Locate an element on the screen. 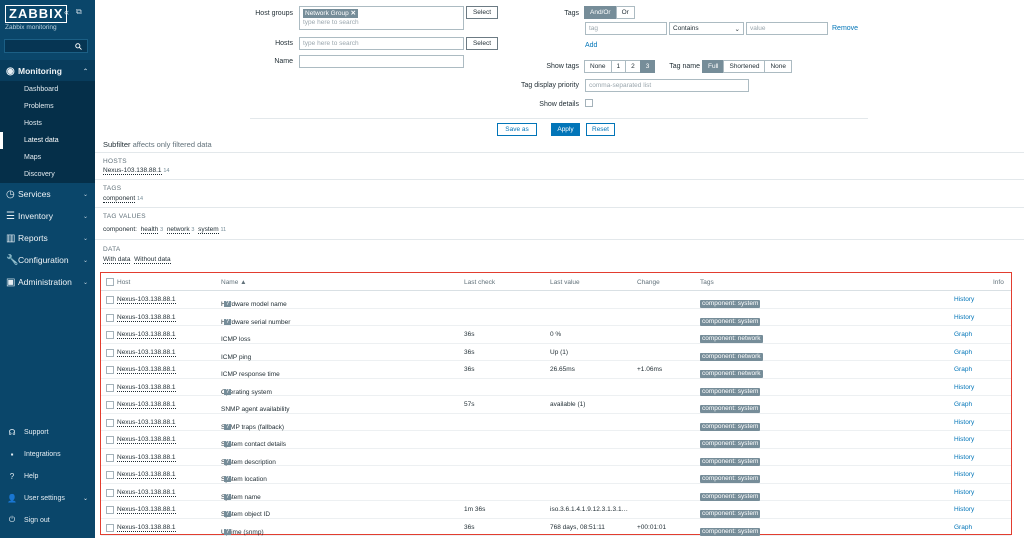 The image size is (1024, 538). sidebar-item-hosts: Hosts is located at coordinates (47, 123).